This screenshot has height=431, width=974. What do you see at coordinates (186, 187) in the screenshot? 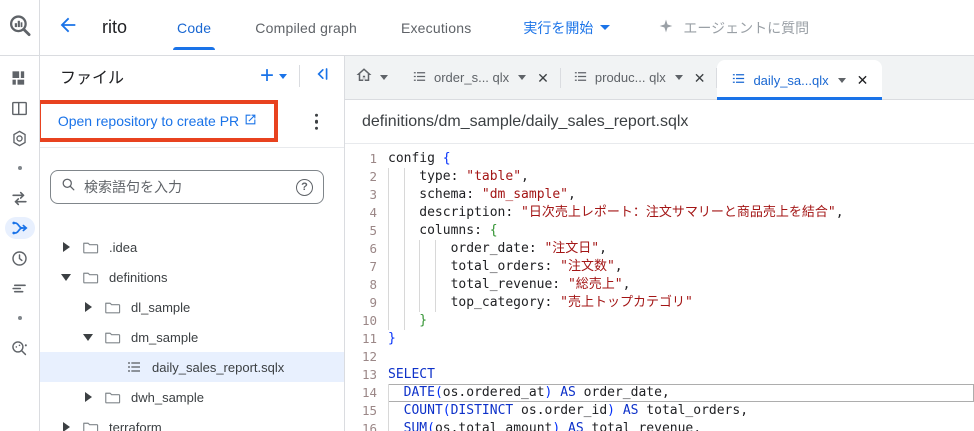
I see `search-input` at bounding box center [186, 187].